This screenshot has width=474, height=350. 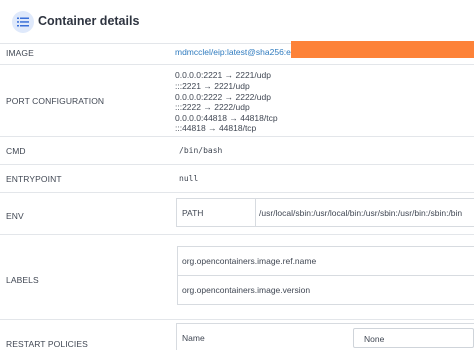 What do you see at coordinates (89, 21) in the screenshot?
I see `panel-title: Container details` at bounding box center [89, 21].